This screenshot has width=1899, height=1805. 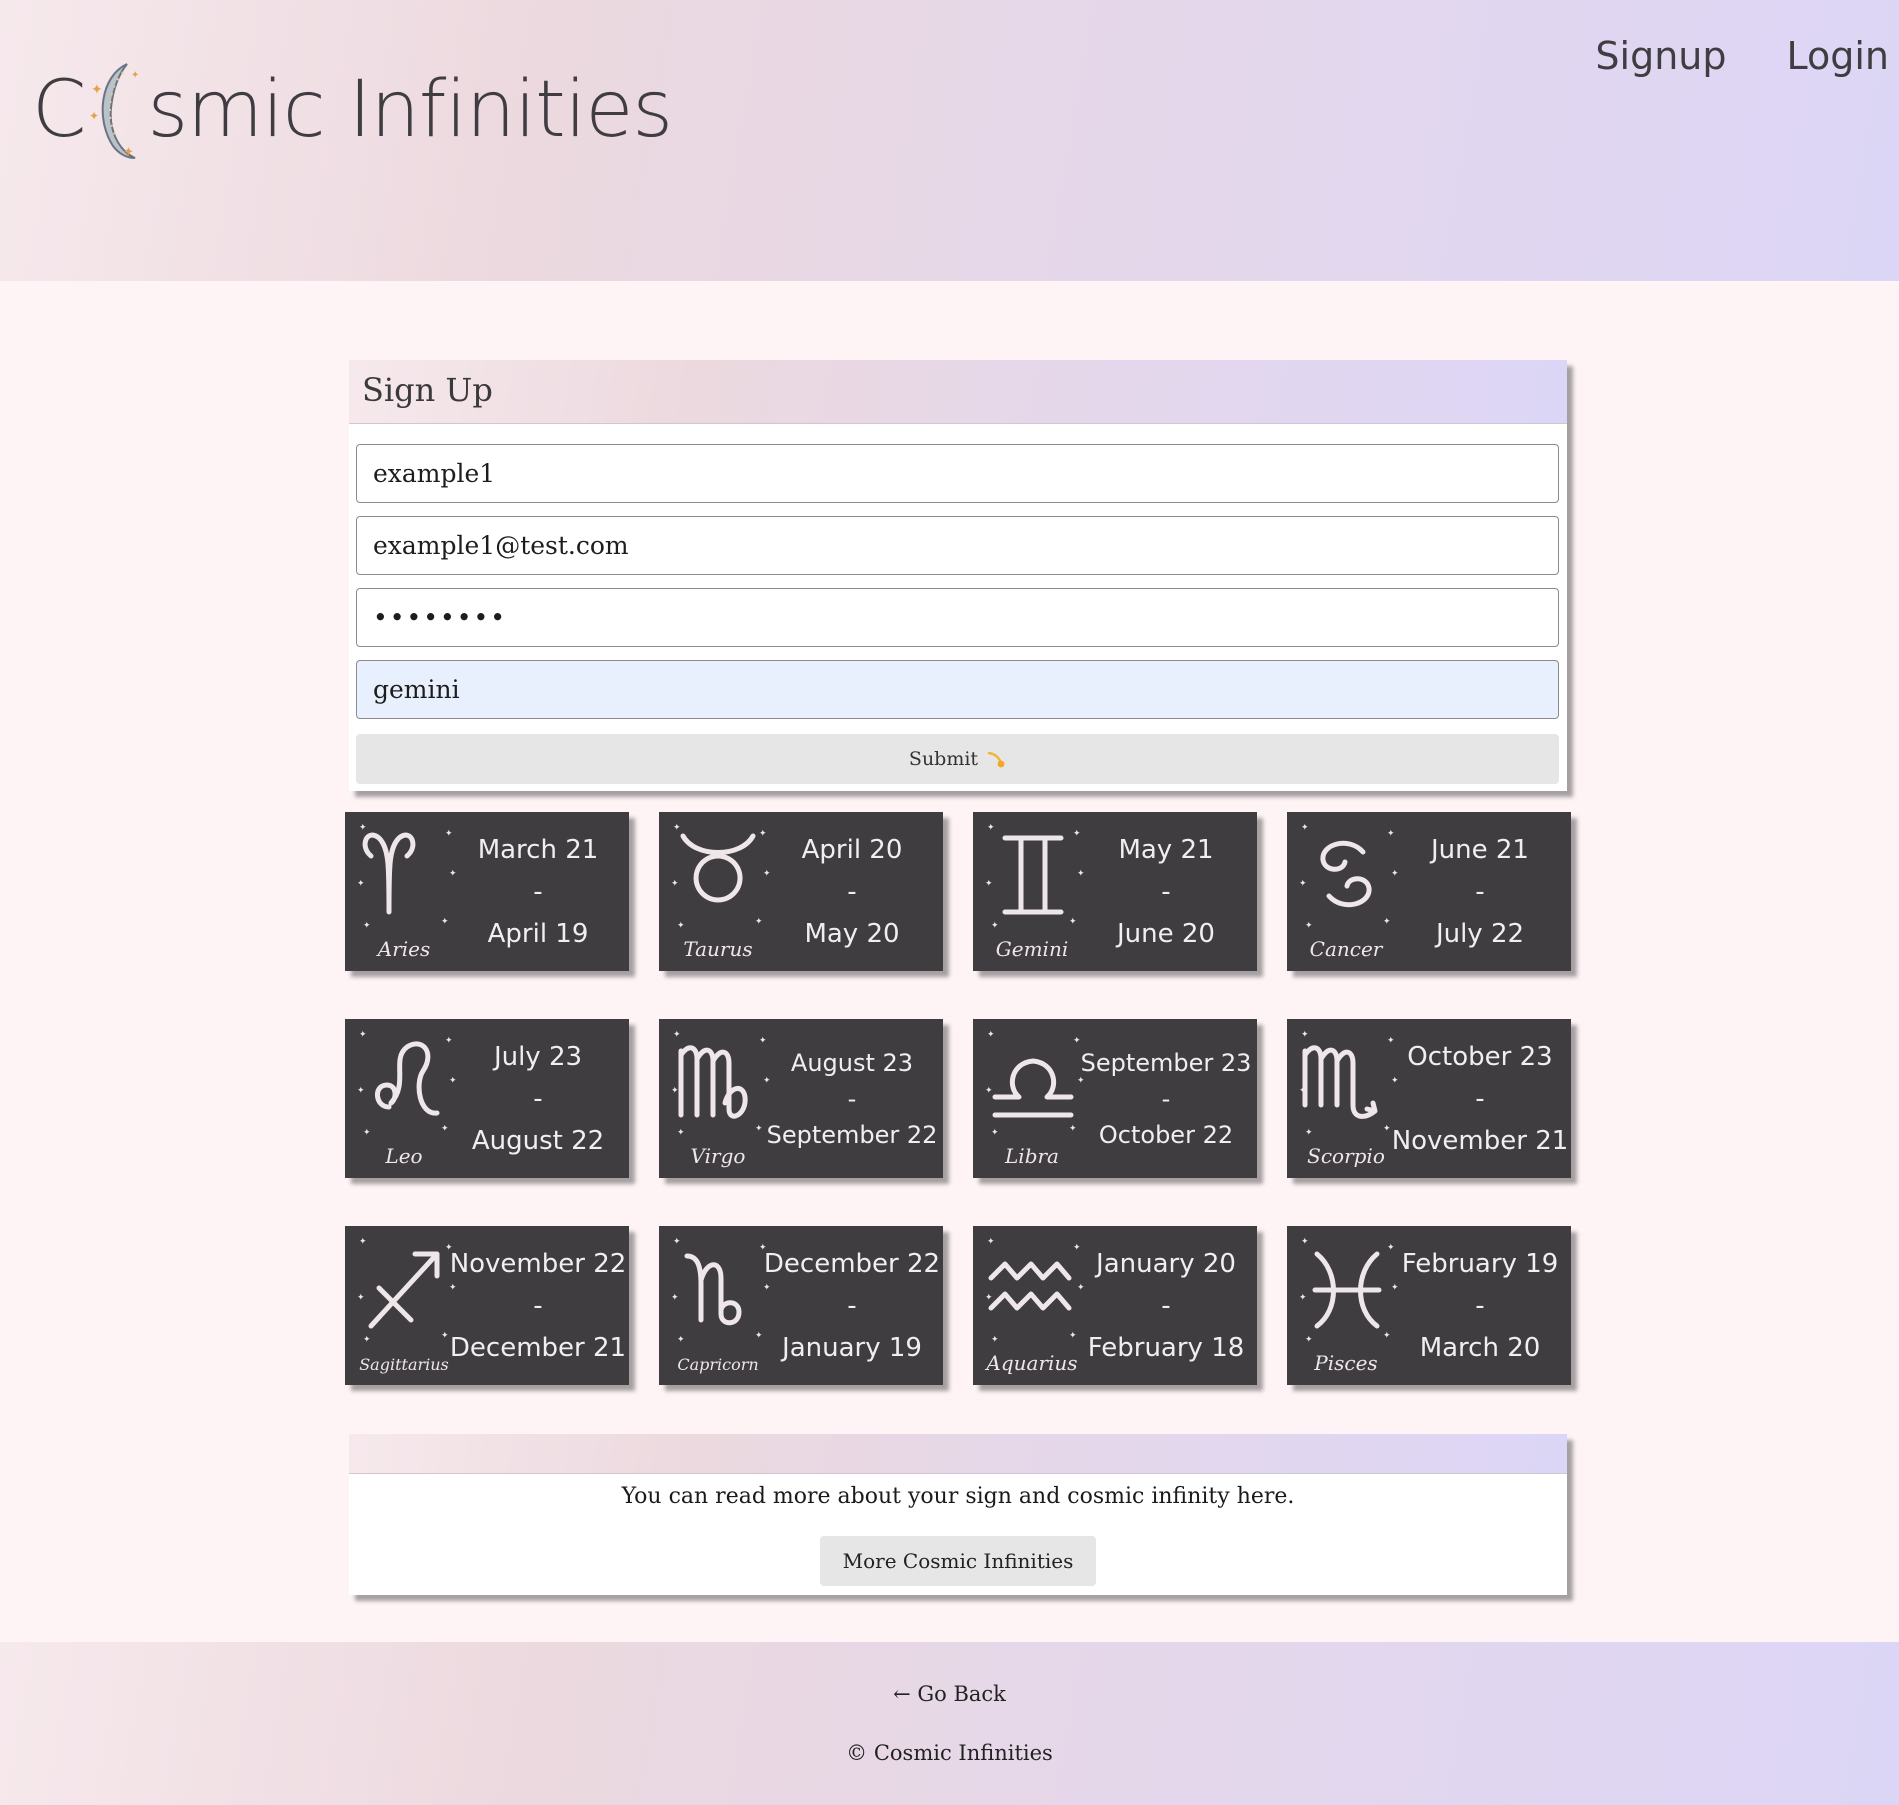 I want to click on zodiac-card-leo: ✦ ✦ ✦ ✦ ✦ ✦ Leo July 23- August 22, so click(x=487, y=1098).